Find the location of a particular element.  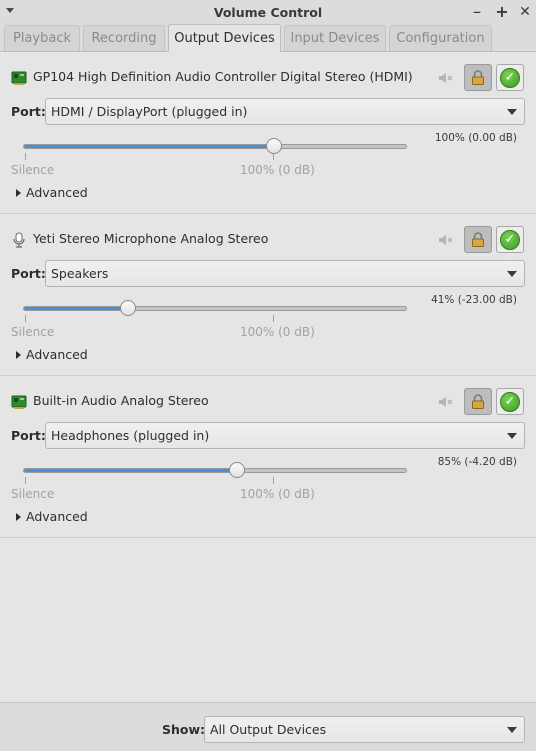

tab-output-devices: Output Devices is located at coordinates (224, 38).